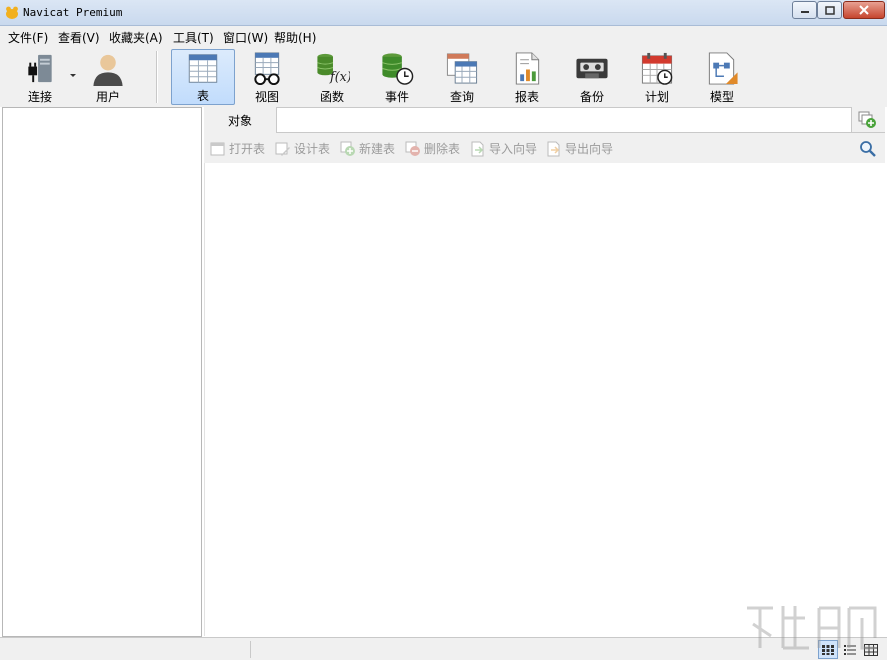 The height and width of the screenshot is (660, 887). What do you see at coordinates (513, 149) in the screenshot?
I see `import-wizard-label: 导入向导` at bounding box center [513, 149].